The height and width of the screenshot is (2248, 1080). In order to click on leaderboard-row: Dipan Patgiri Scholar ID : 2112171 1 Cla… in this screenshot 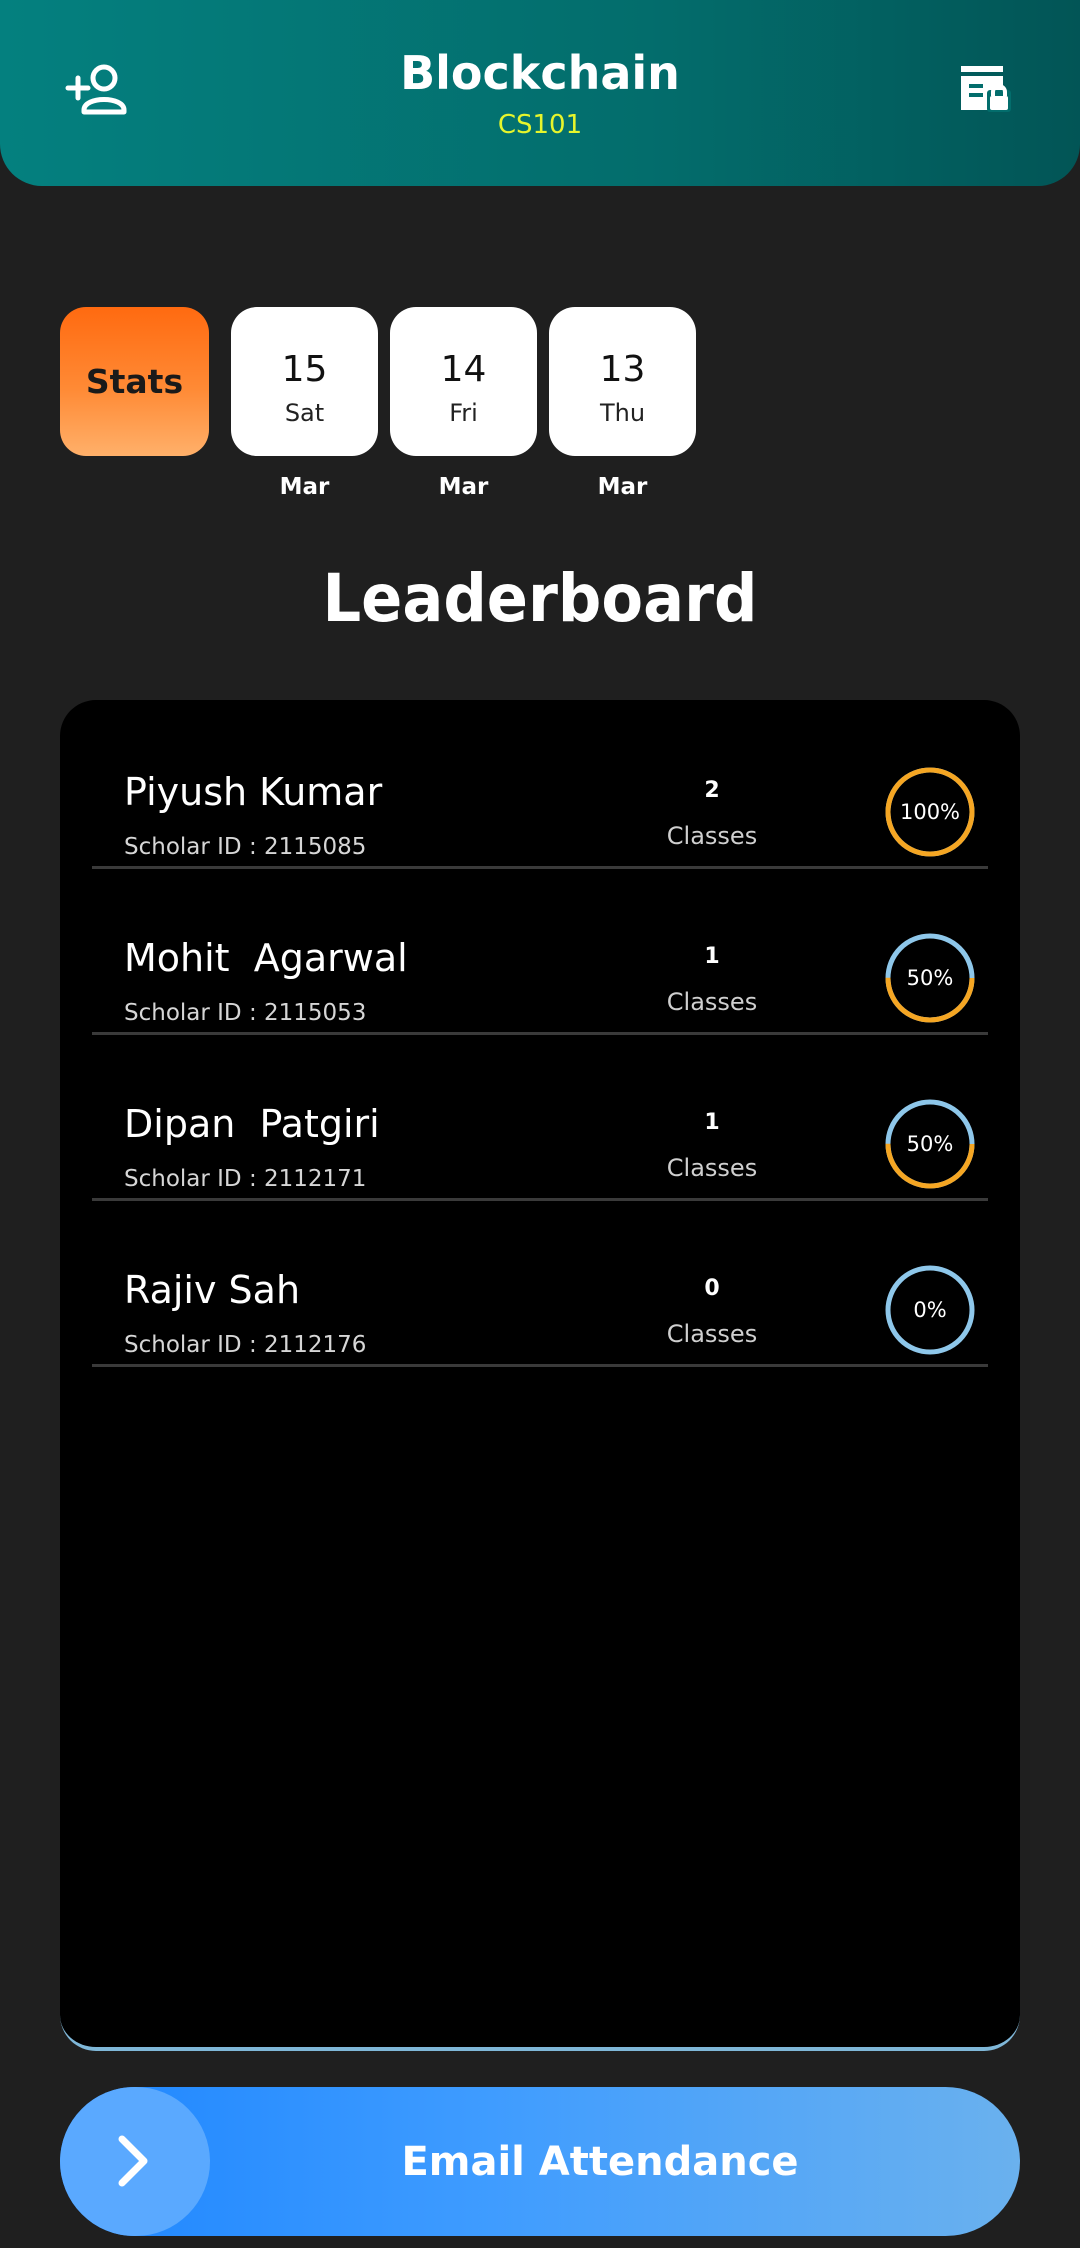, I will do `click(540, 1116)`.